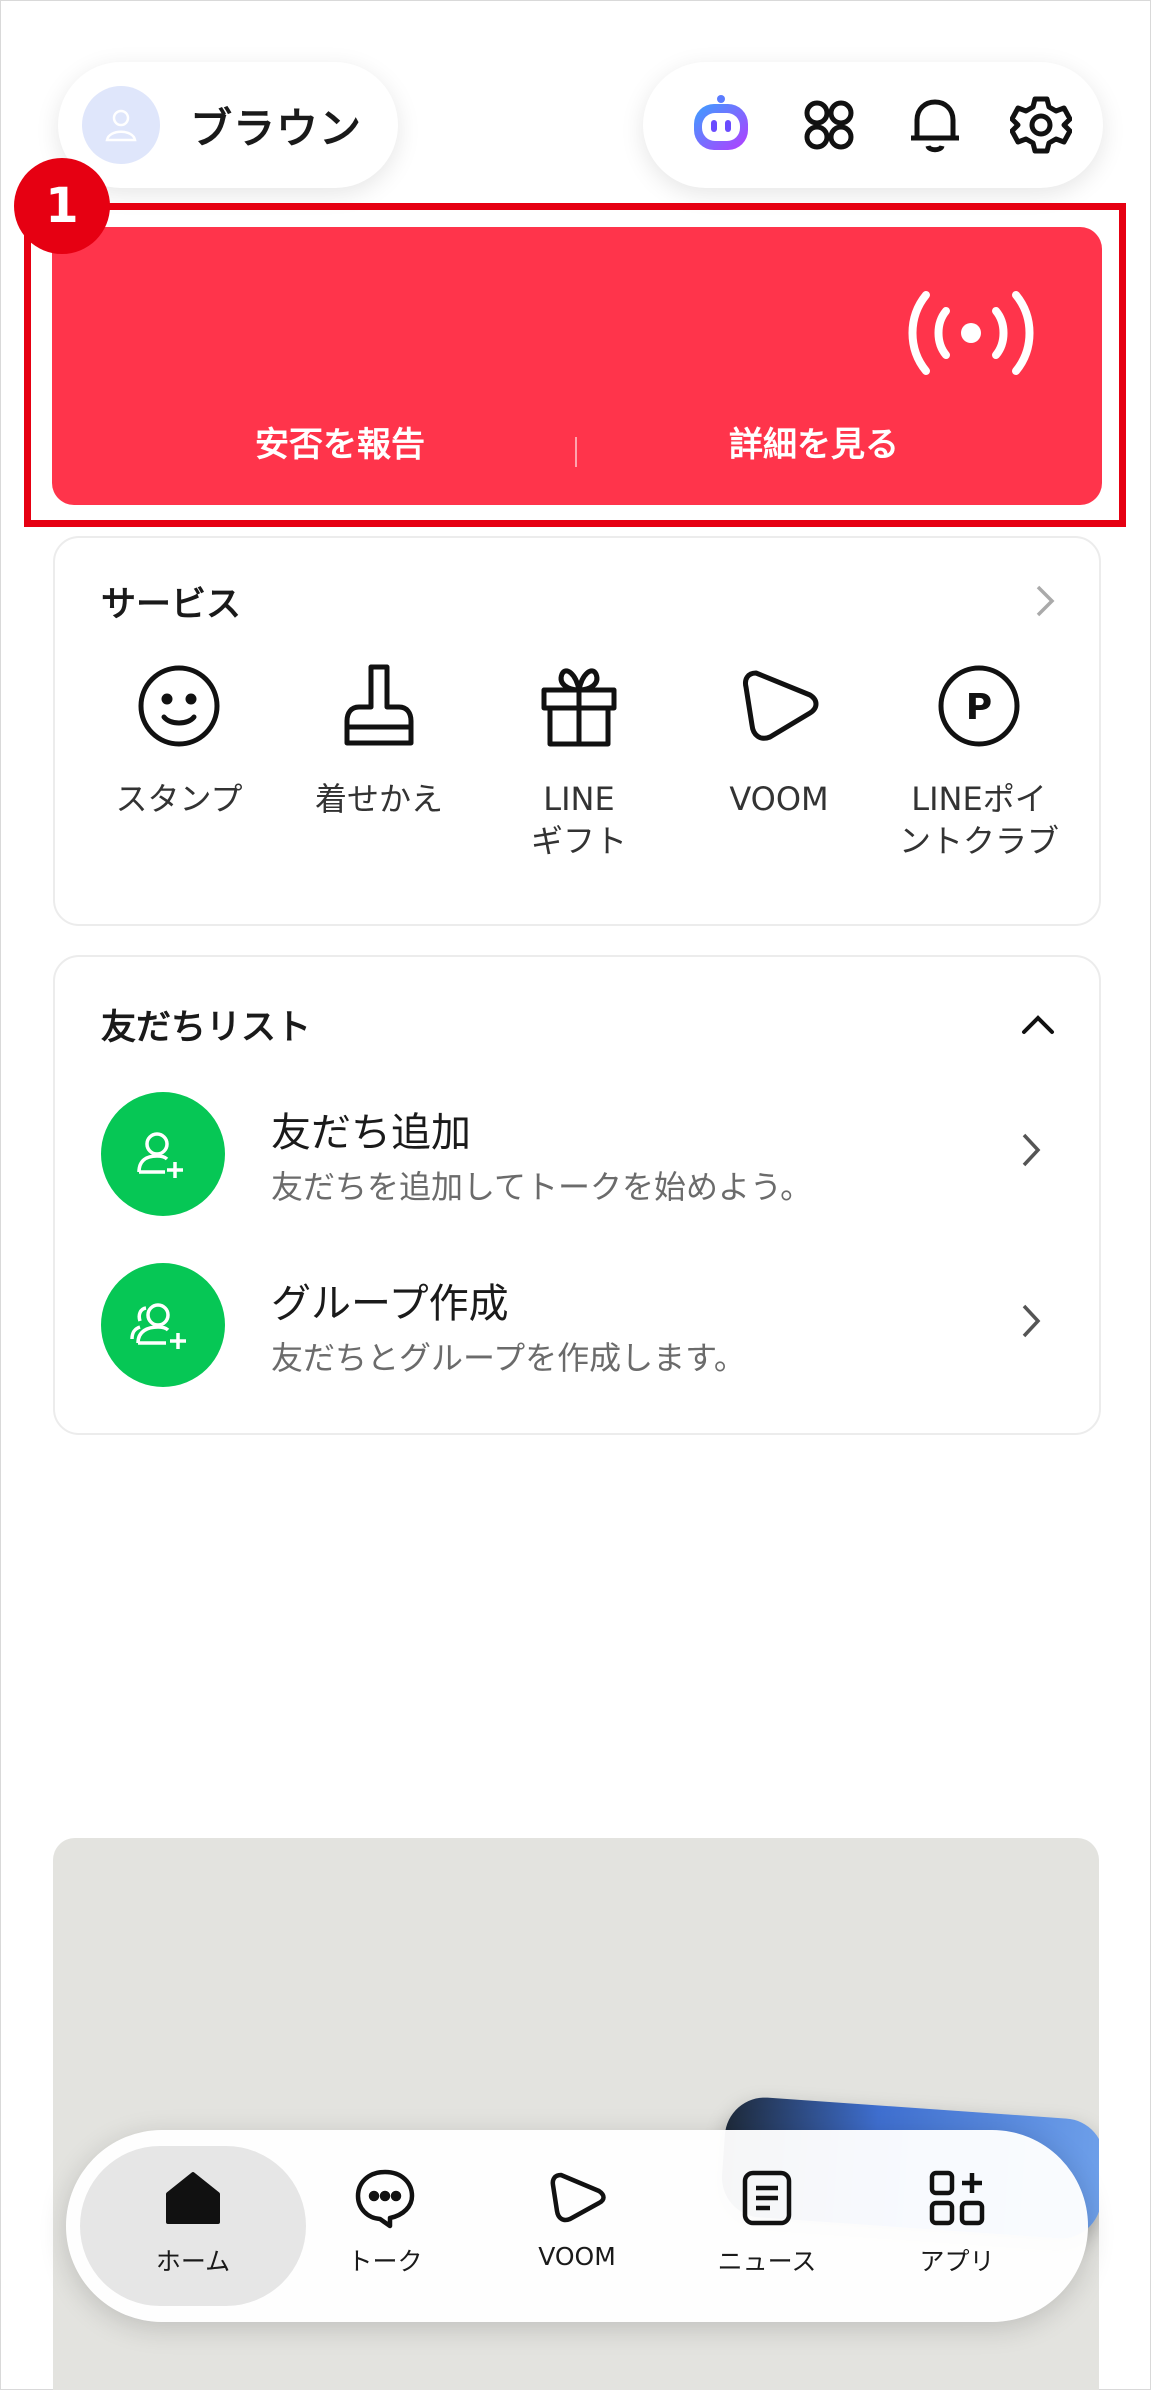 The height and width of the screenshot is (2390, 1151). I want to click on points-p-icon: P, so click(979, 706).